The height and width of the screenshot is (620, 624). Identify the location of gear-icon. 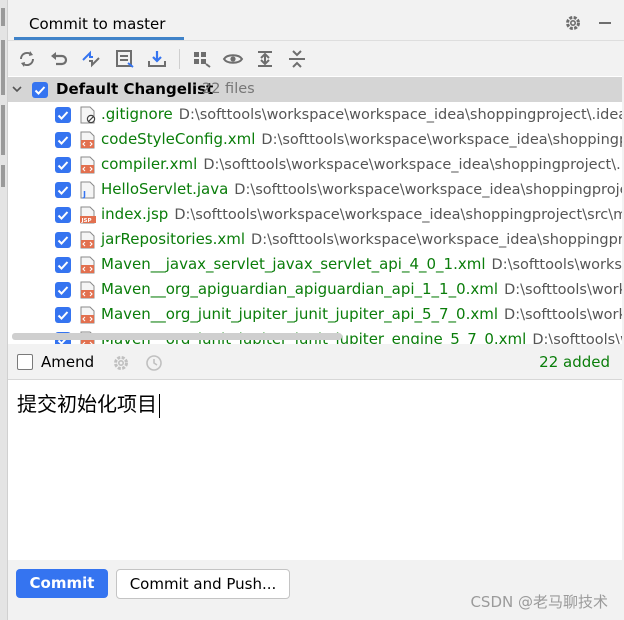
(573, 23).